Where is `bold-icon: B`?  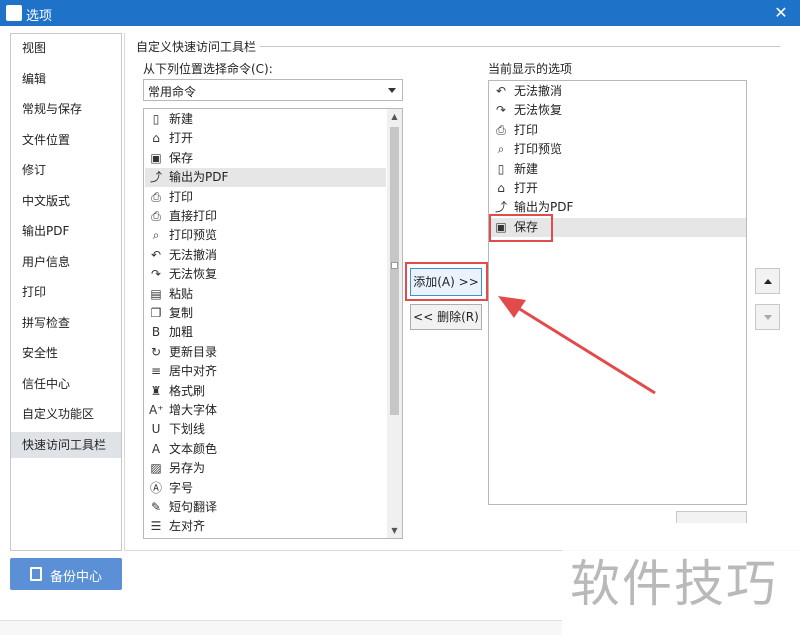 bold-icon: B is located at coordinates (156, 332).